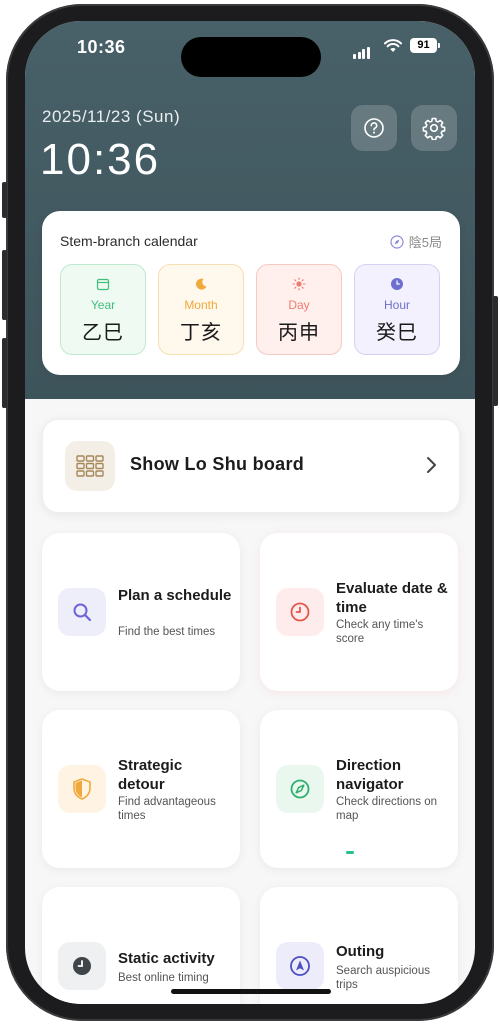 The image size is (500, 1025). I want to click on tile-subtitle: Find advantageous times, so click(167, 809).